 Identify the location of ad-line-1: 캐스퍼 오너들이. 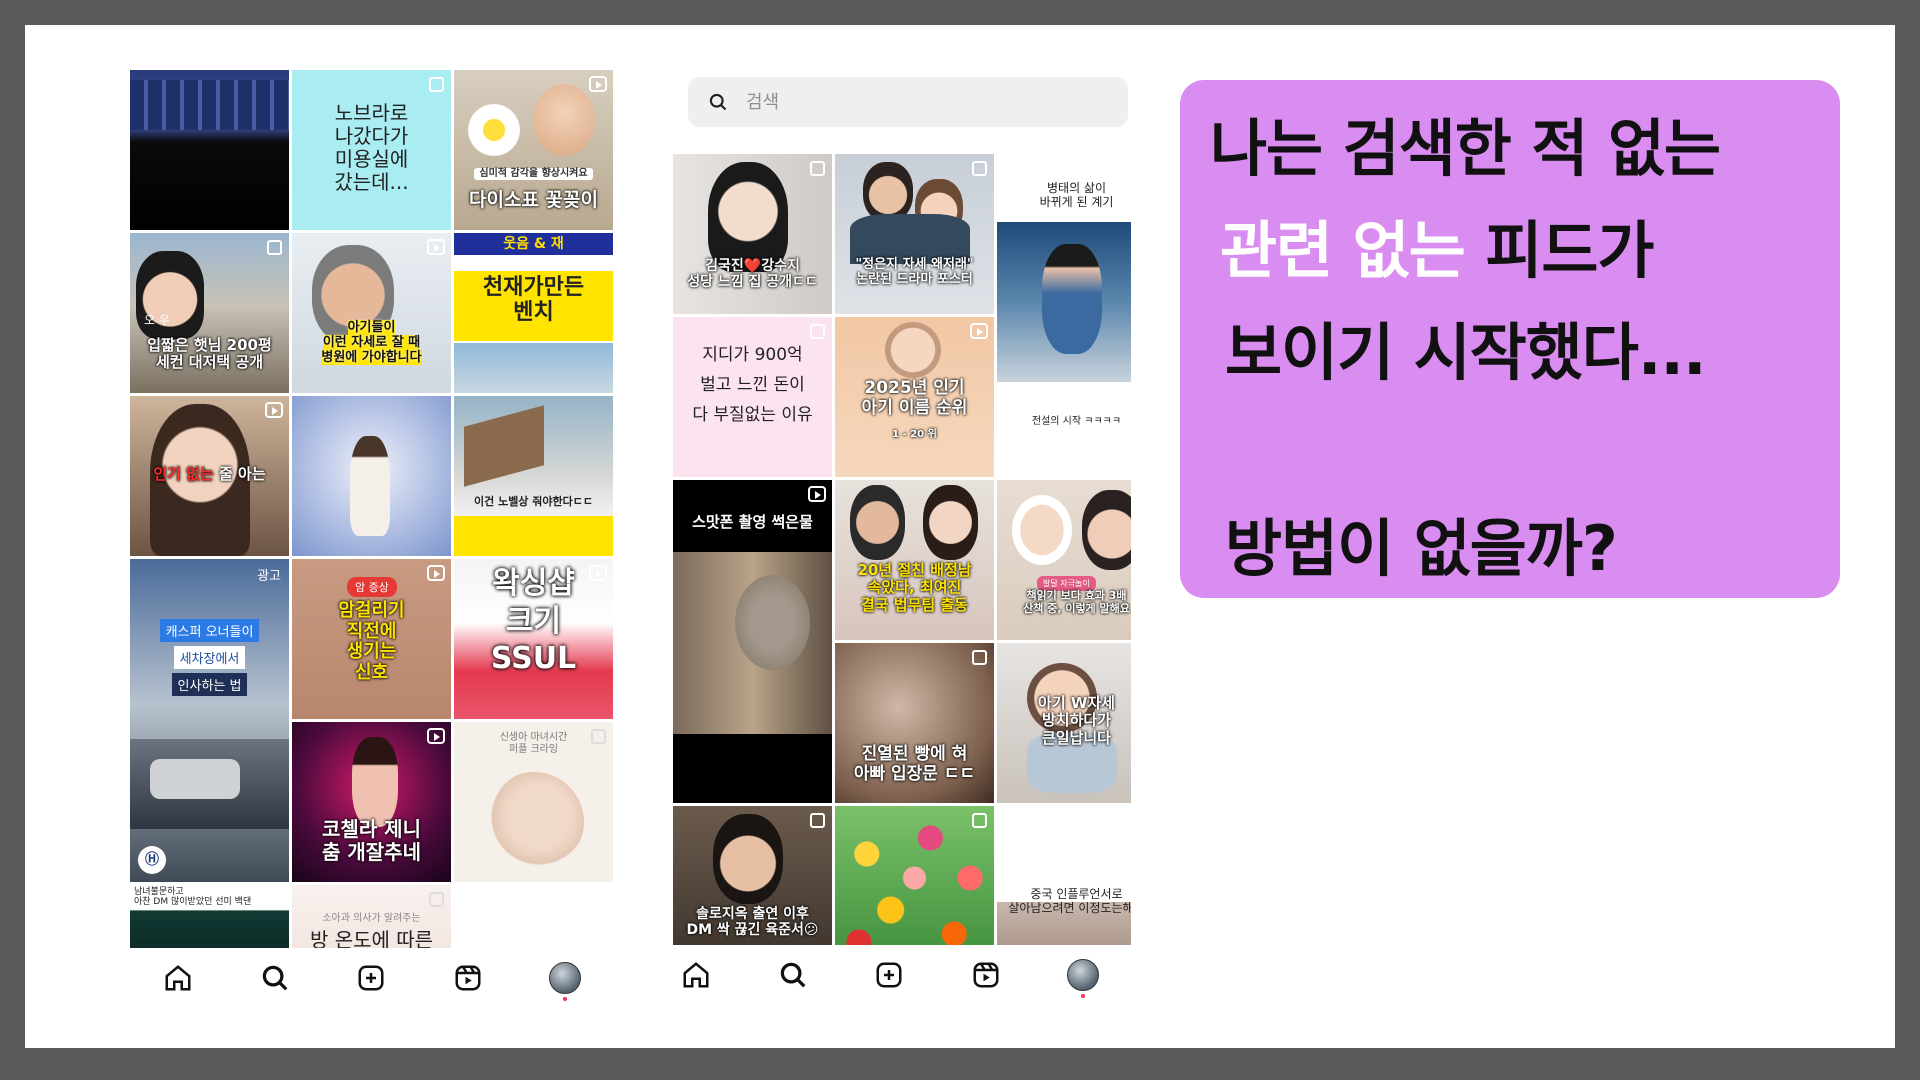
(209, 630).